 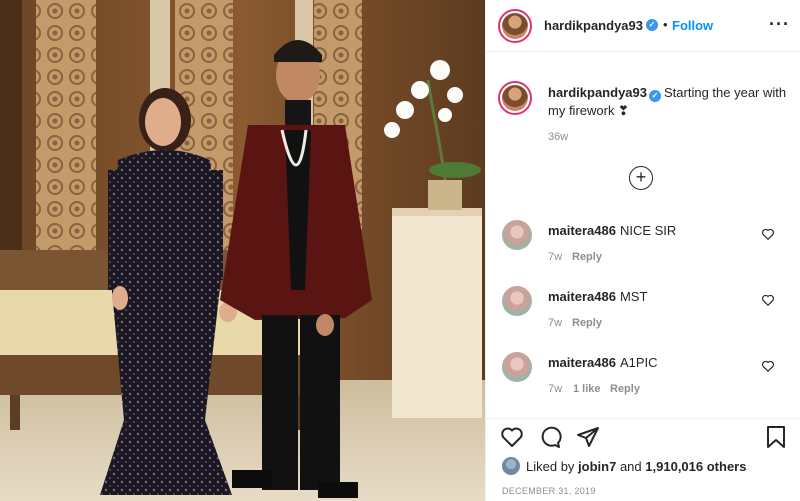 I want to click on liked-by-user: jobin7, so click(x=597, y=466).